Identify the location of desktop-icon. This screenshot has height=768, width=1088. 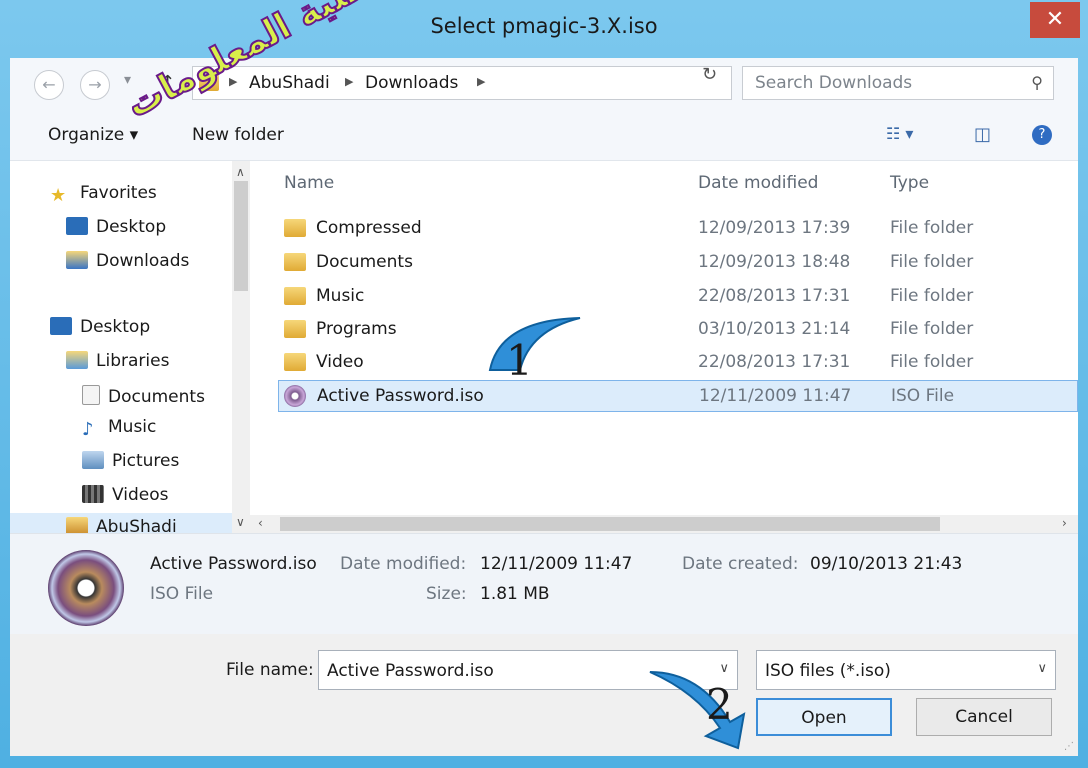
(77, 226).